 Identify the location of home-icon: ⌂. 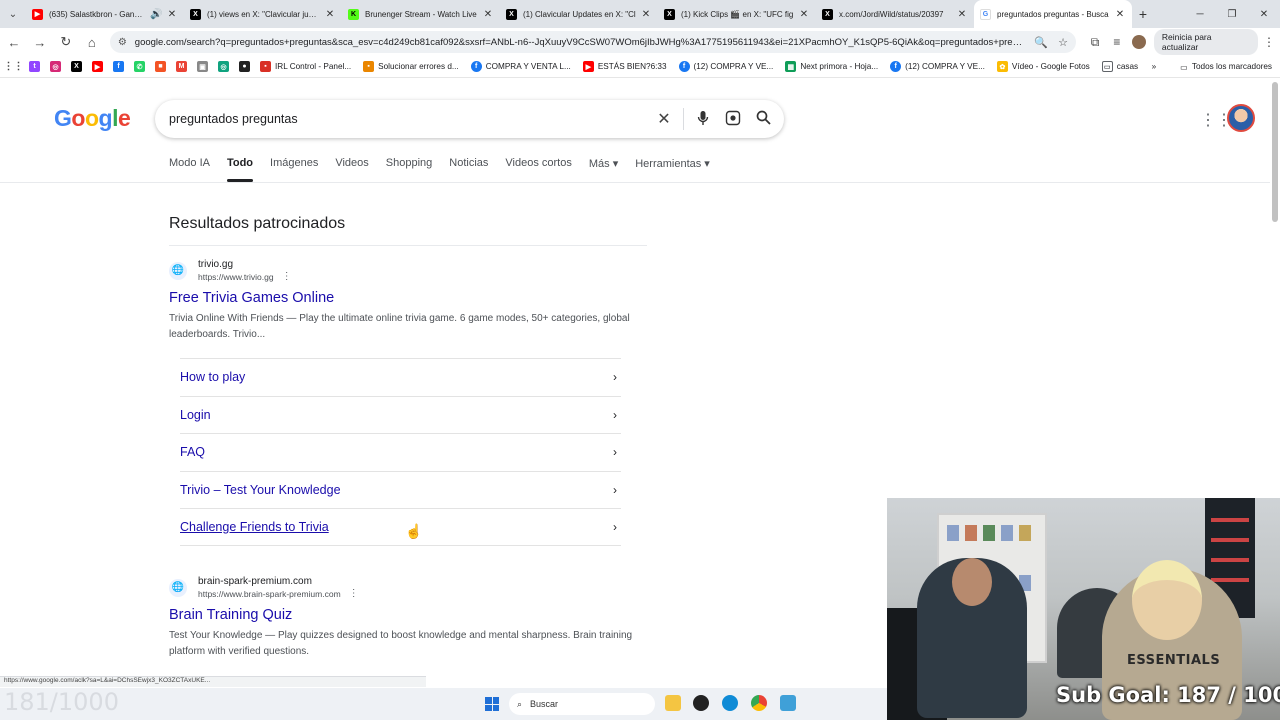
(92, 42).